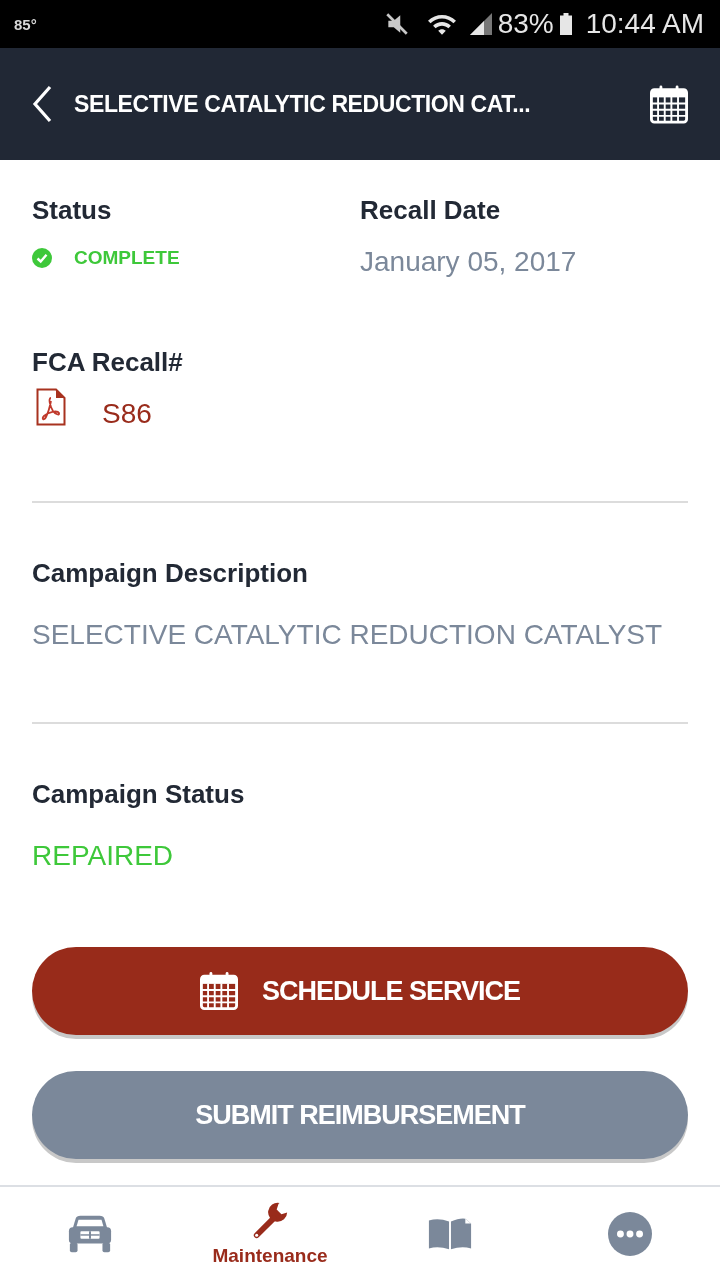 This screenshot has height=1280, width=720. Describe the element at coordinates (139, 794) in the screenshot. I see `campaign-status-label: Campaign Status` at that location.